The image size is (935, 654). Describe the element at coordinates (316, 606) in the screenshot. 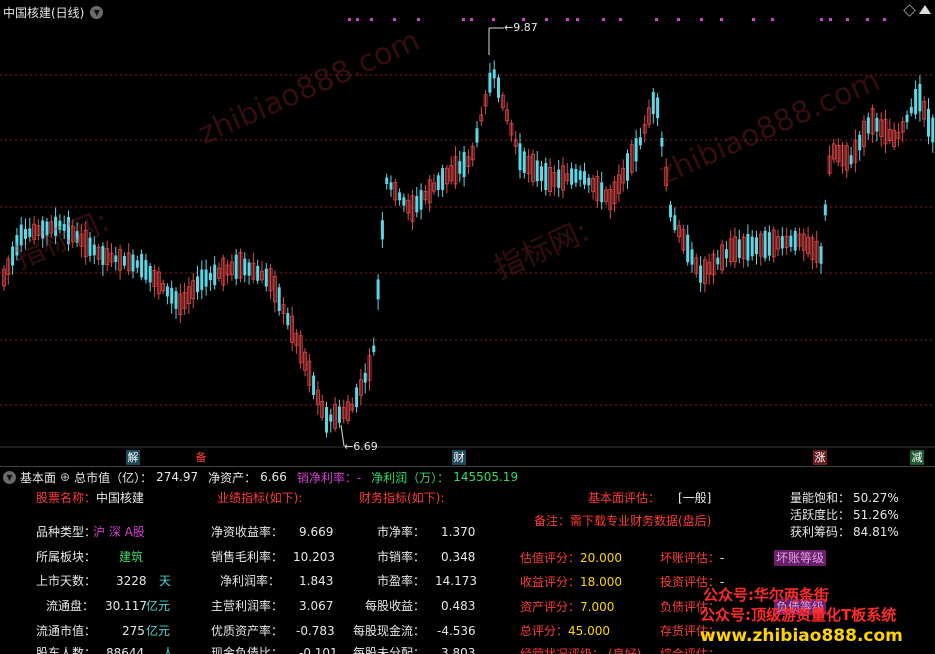

I see `perf-value: 3.067` at that location.